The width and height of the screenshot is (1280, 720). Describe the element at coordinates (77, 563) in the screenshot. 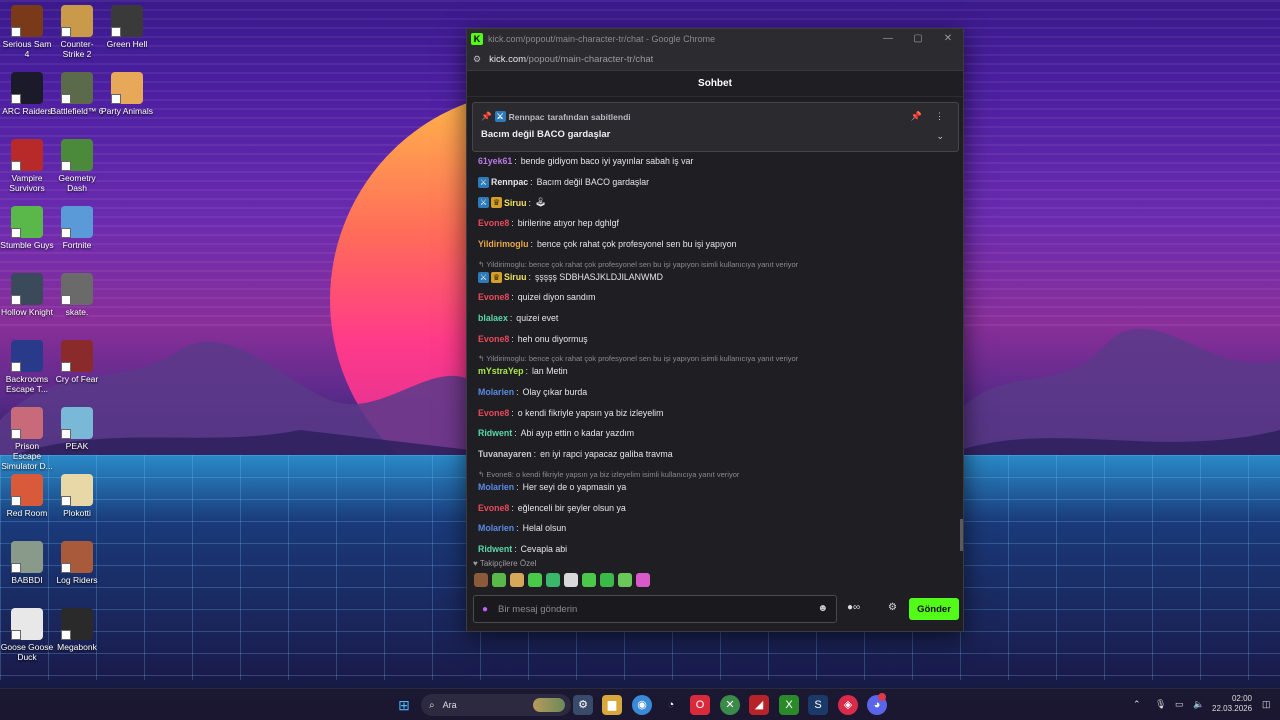

I see `desktop-icon: Log Riders` at that location.